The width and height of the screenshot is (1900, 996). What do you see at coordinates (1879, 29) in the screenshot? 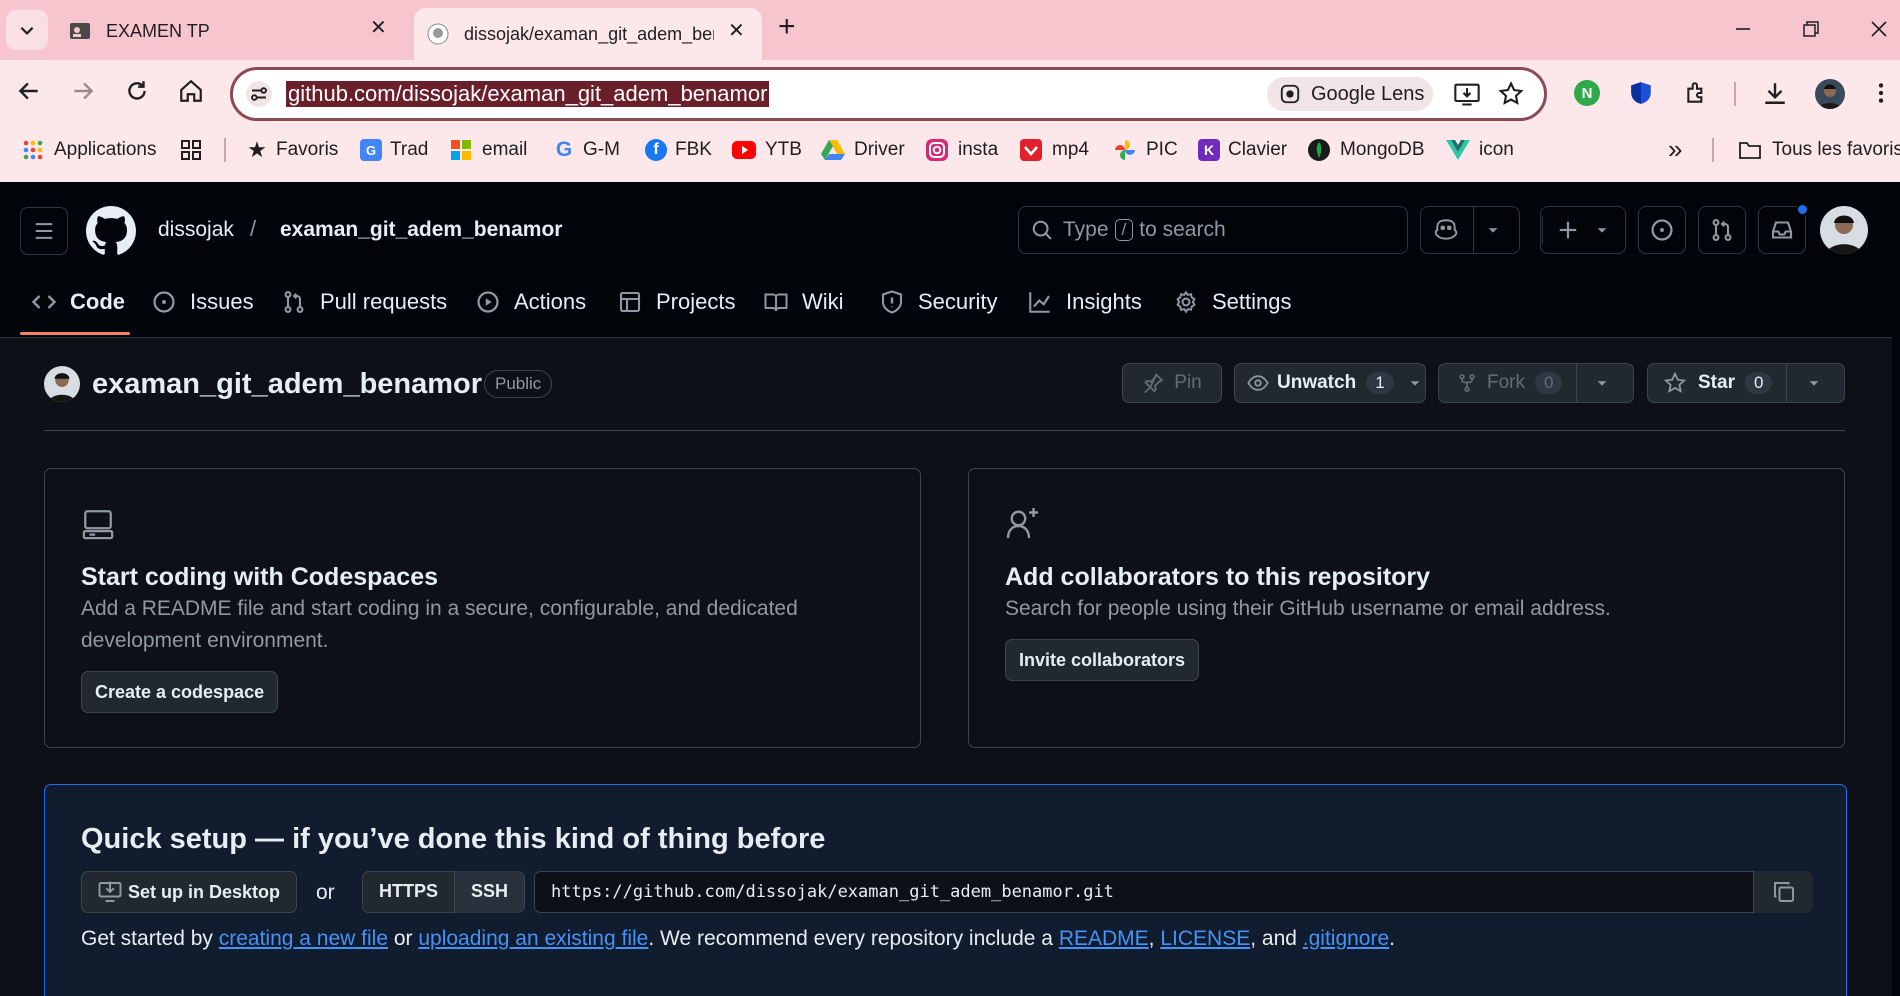
I see `close-window-icon` at bounding box center [1879, 29].